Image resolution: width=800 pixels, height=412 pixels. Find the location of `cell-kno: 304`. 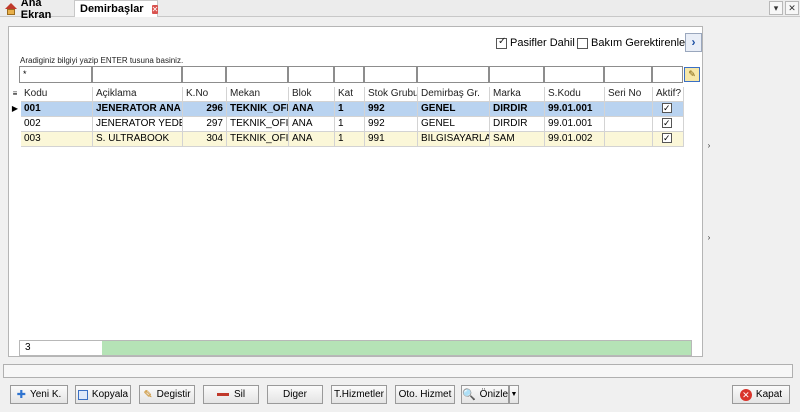

cell-kno: 304 is located at coordinates (205, 139).